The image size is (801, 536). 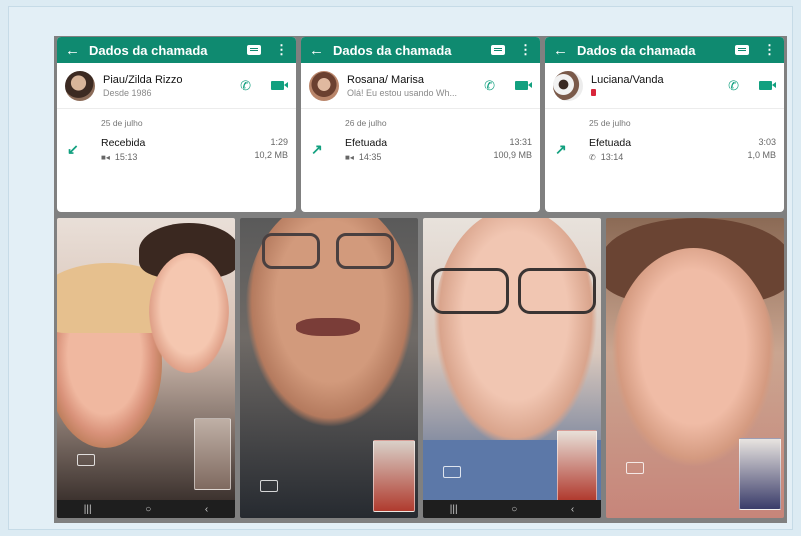 What do you see at coordinates (176, 148) in the screenshot?
I see `call-entry: ↙ Recebida ■◂ 15:13 1:29 10,2 MB` at bounding box center [176, 148].